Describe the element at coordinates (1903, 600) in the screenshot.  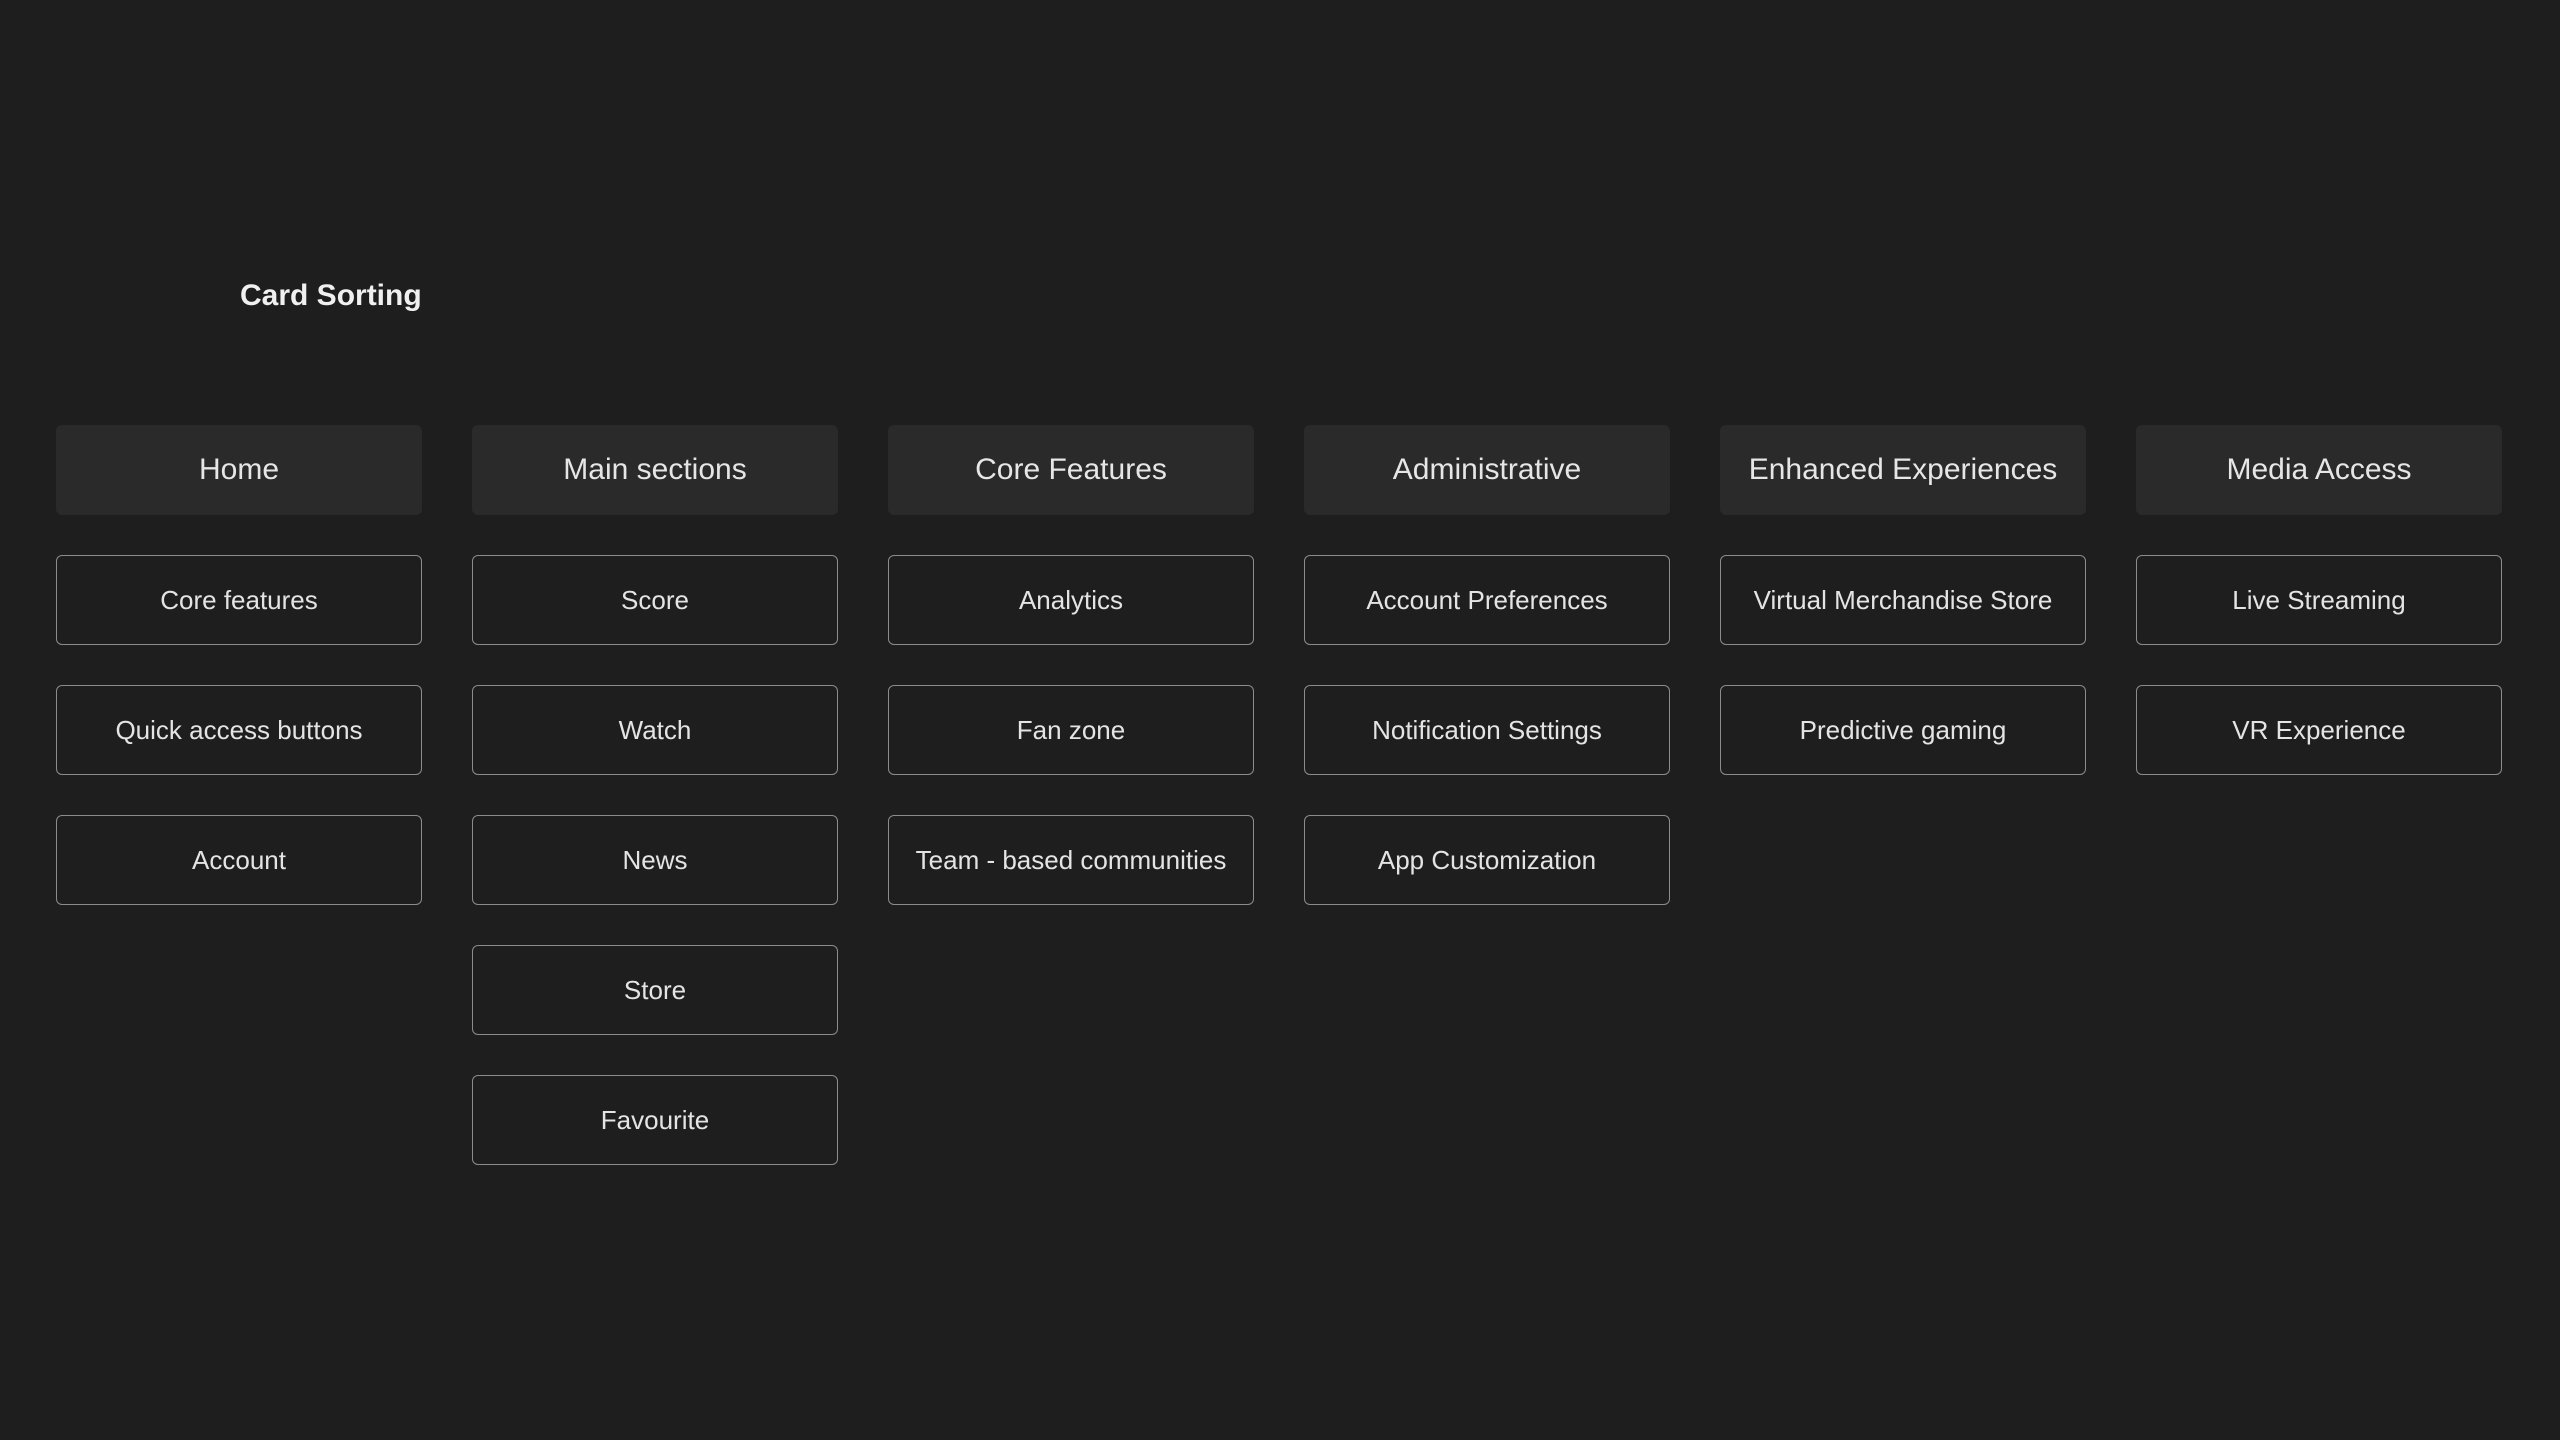
I see `card: Virtual Merchandise Store` at that location.